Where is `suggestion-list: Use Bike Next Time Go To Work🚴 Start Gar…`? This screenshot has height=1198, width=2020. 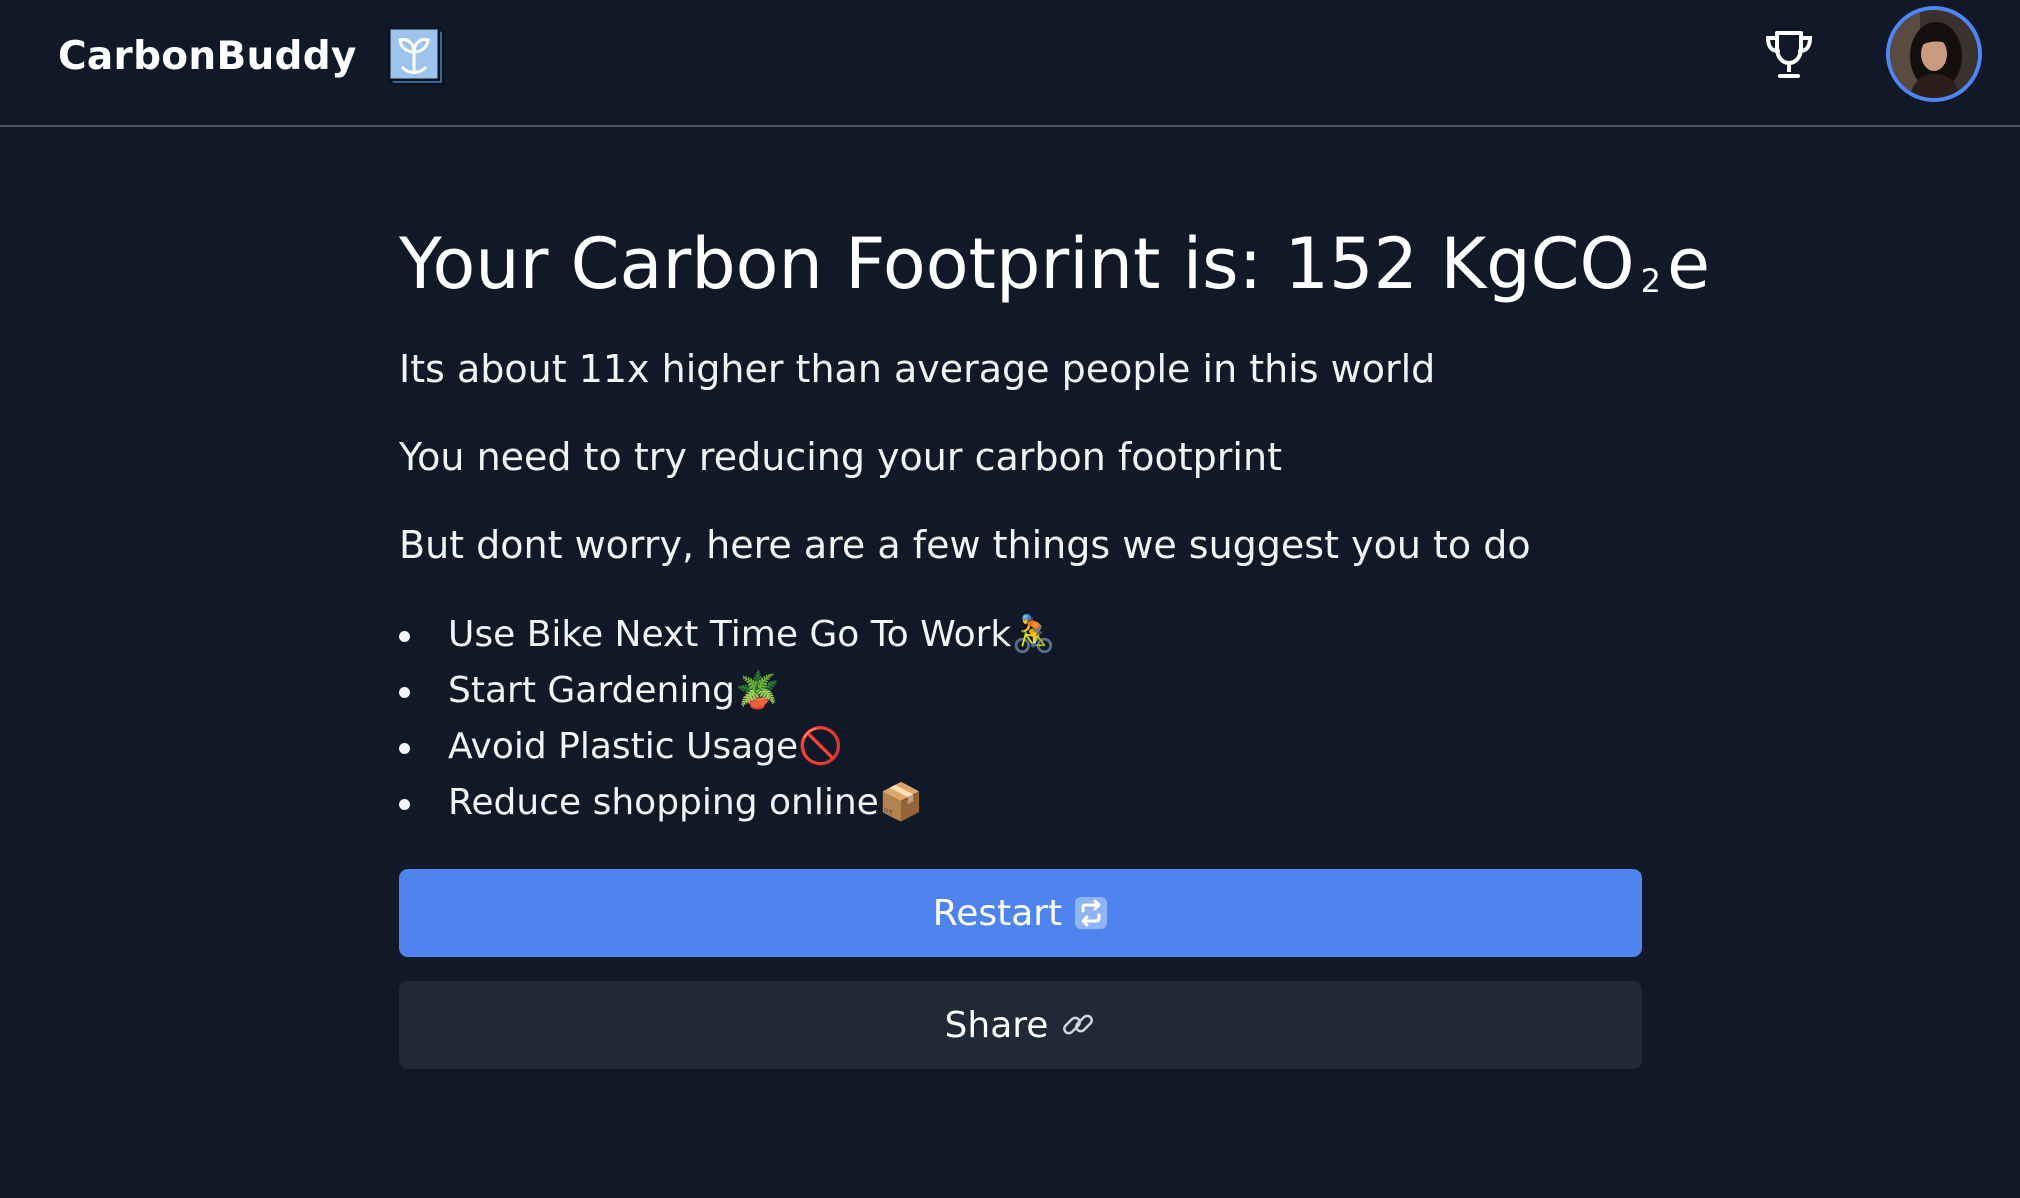 suggestion-list: Use Bike Next Time Go To Work🚴 Start Gar… is located at coordinates (1020, 719).